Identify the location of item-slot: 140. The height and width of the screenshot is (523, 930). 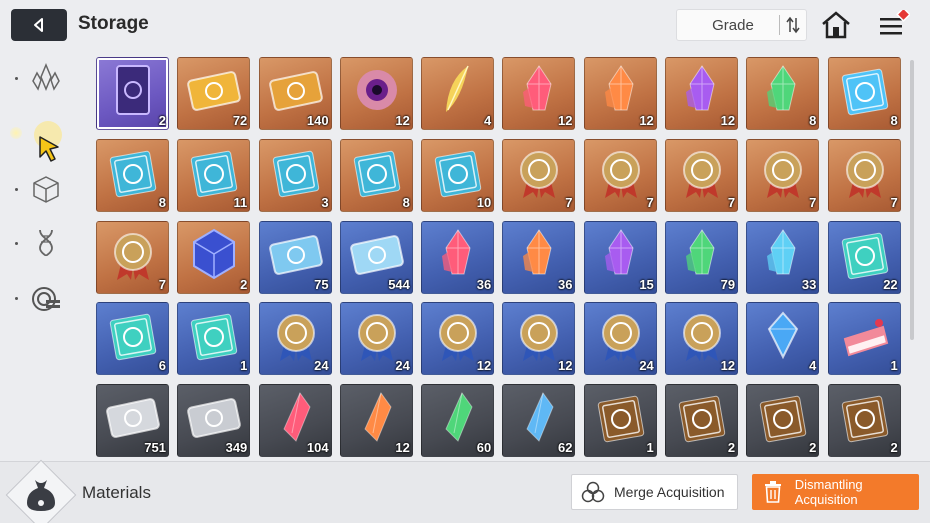
(295, 93).